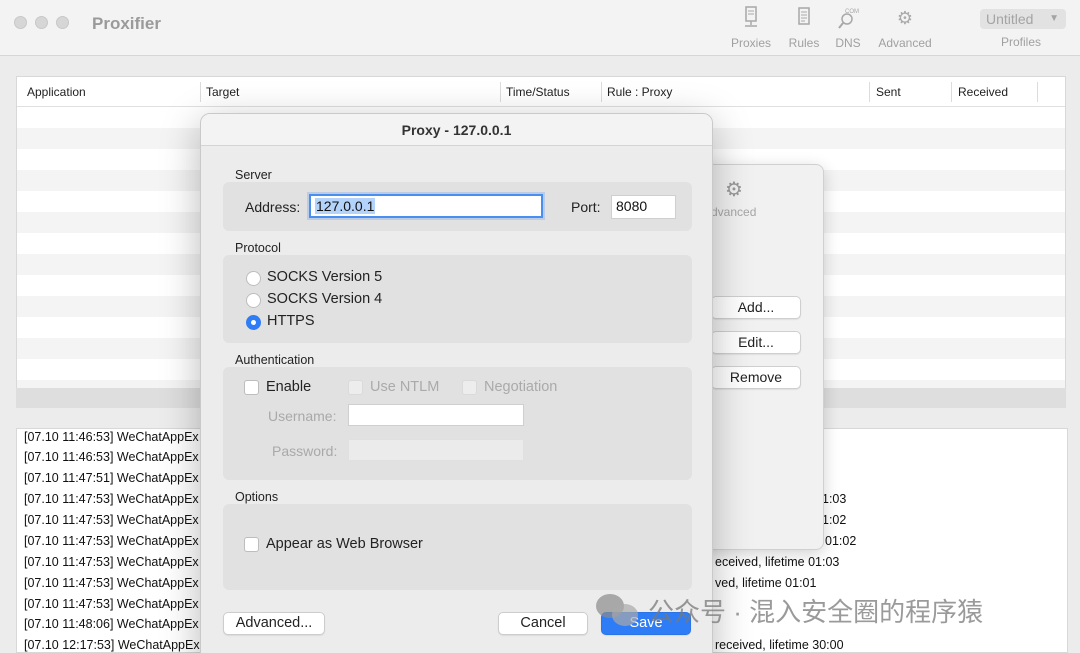 This screenshot has height=653, width=1080. I want to click on username-label: Username:, so click(302, 416).